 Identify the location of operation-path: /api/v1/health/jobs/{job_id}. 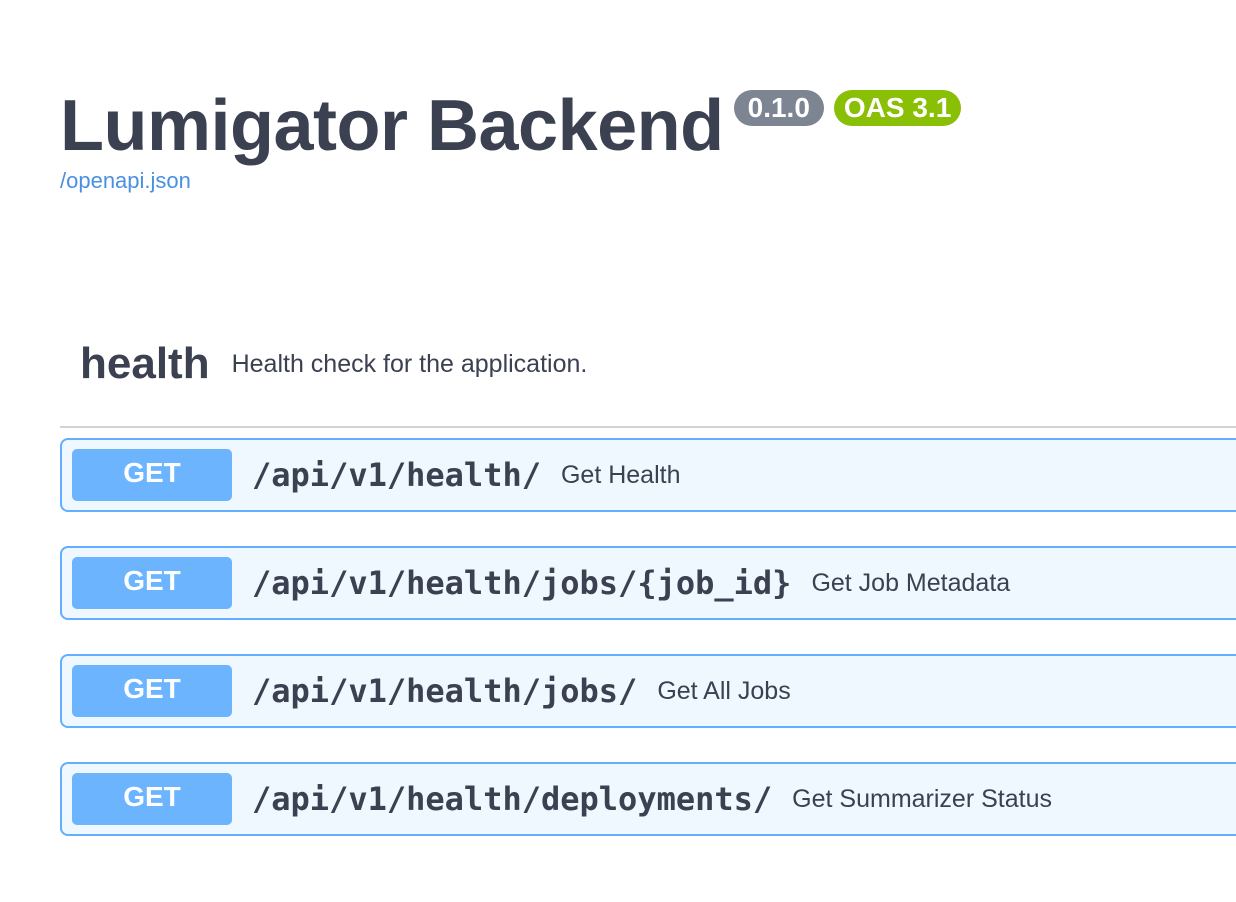
(522, 583).